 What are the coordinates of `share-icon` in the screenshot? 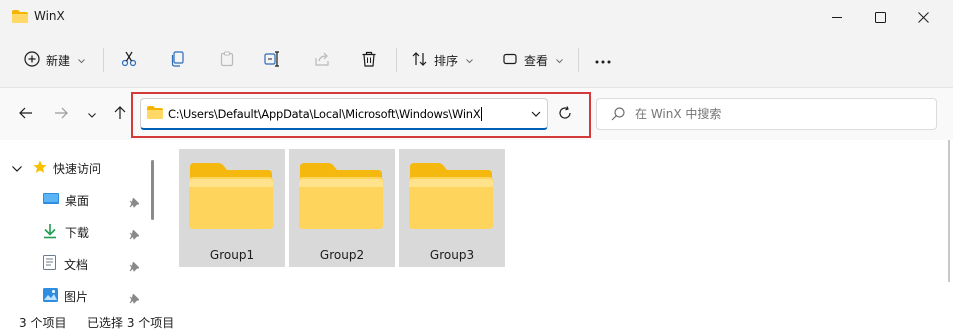 It's located at (322, 60).